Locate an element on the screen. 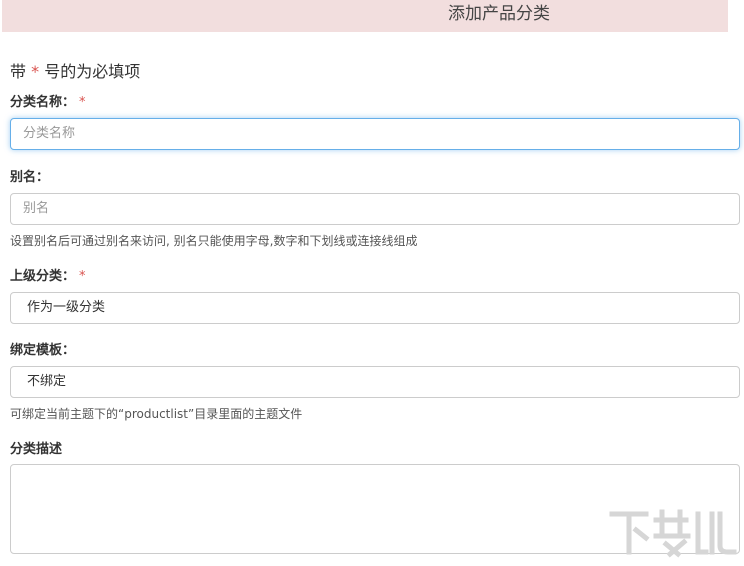  template-selected-value: 不绑定 is located at coordinates (47, 381).